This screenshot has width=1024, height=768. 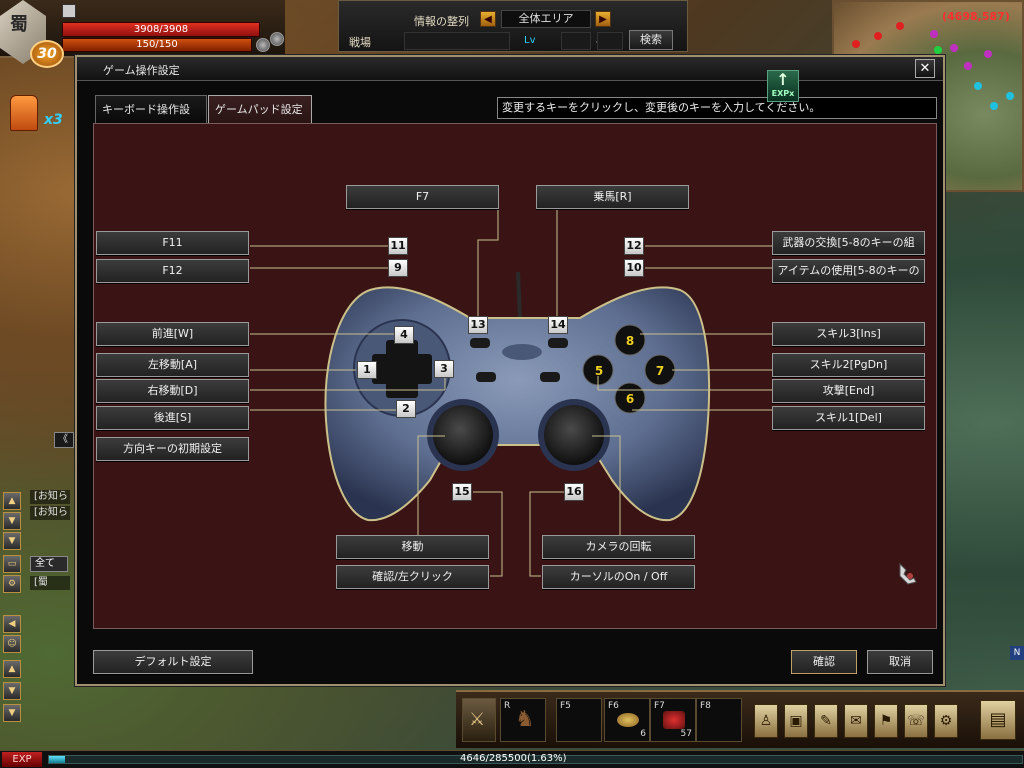 What do you see at coordinates (12, 541) in the screenshot?
I see `chat-scroll-end-button: ▼` at bounding box center [12, 541].